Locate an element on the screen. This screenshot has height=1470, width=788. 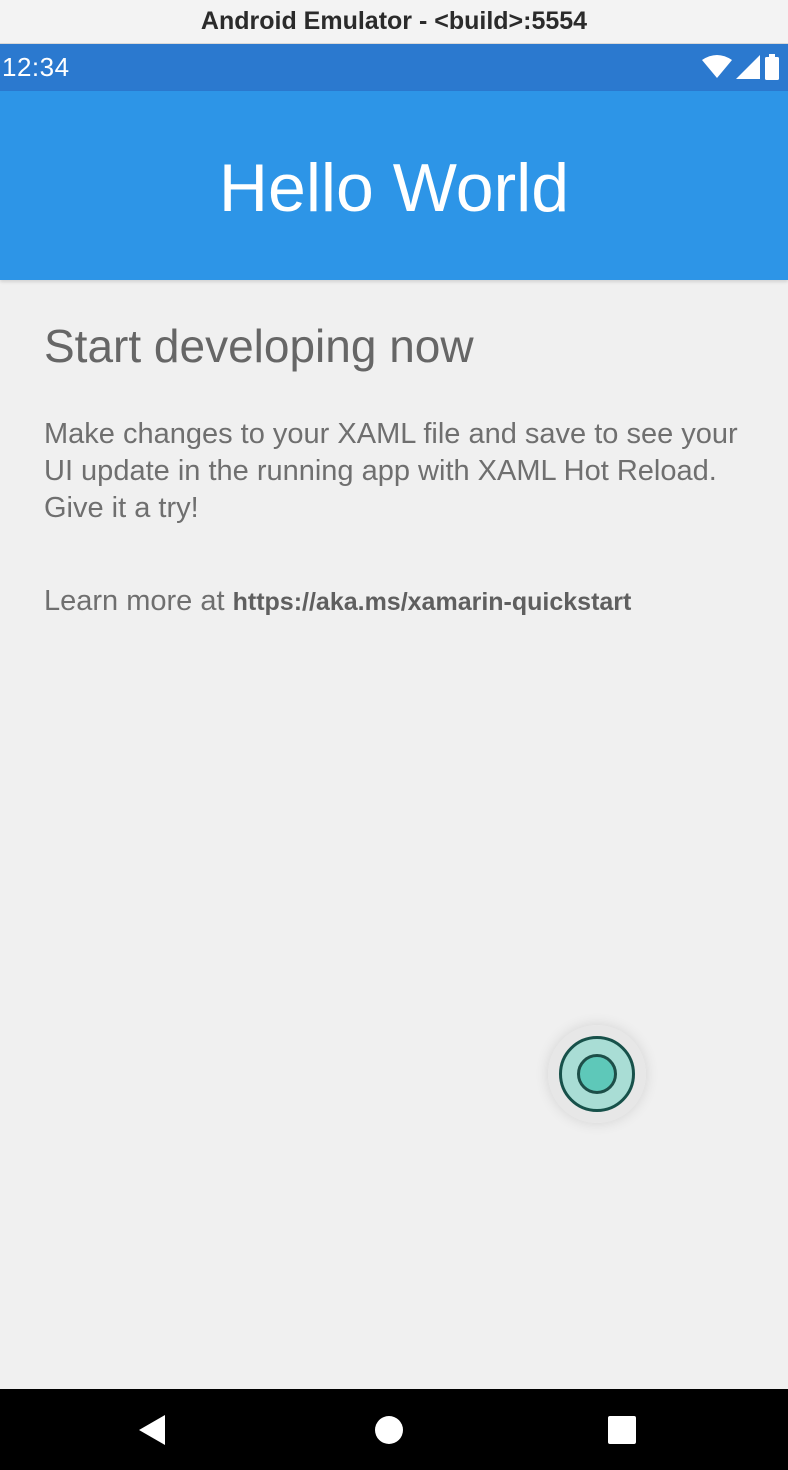
touch-pointer-indicator is located at coordinates (597, 1074).